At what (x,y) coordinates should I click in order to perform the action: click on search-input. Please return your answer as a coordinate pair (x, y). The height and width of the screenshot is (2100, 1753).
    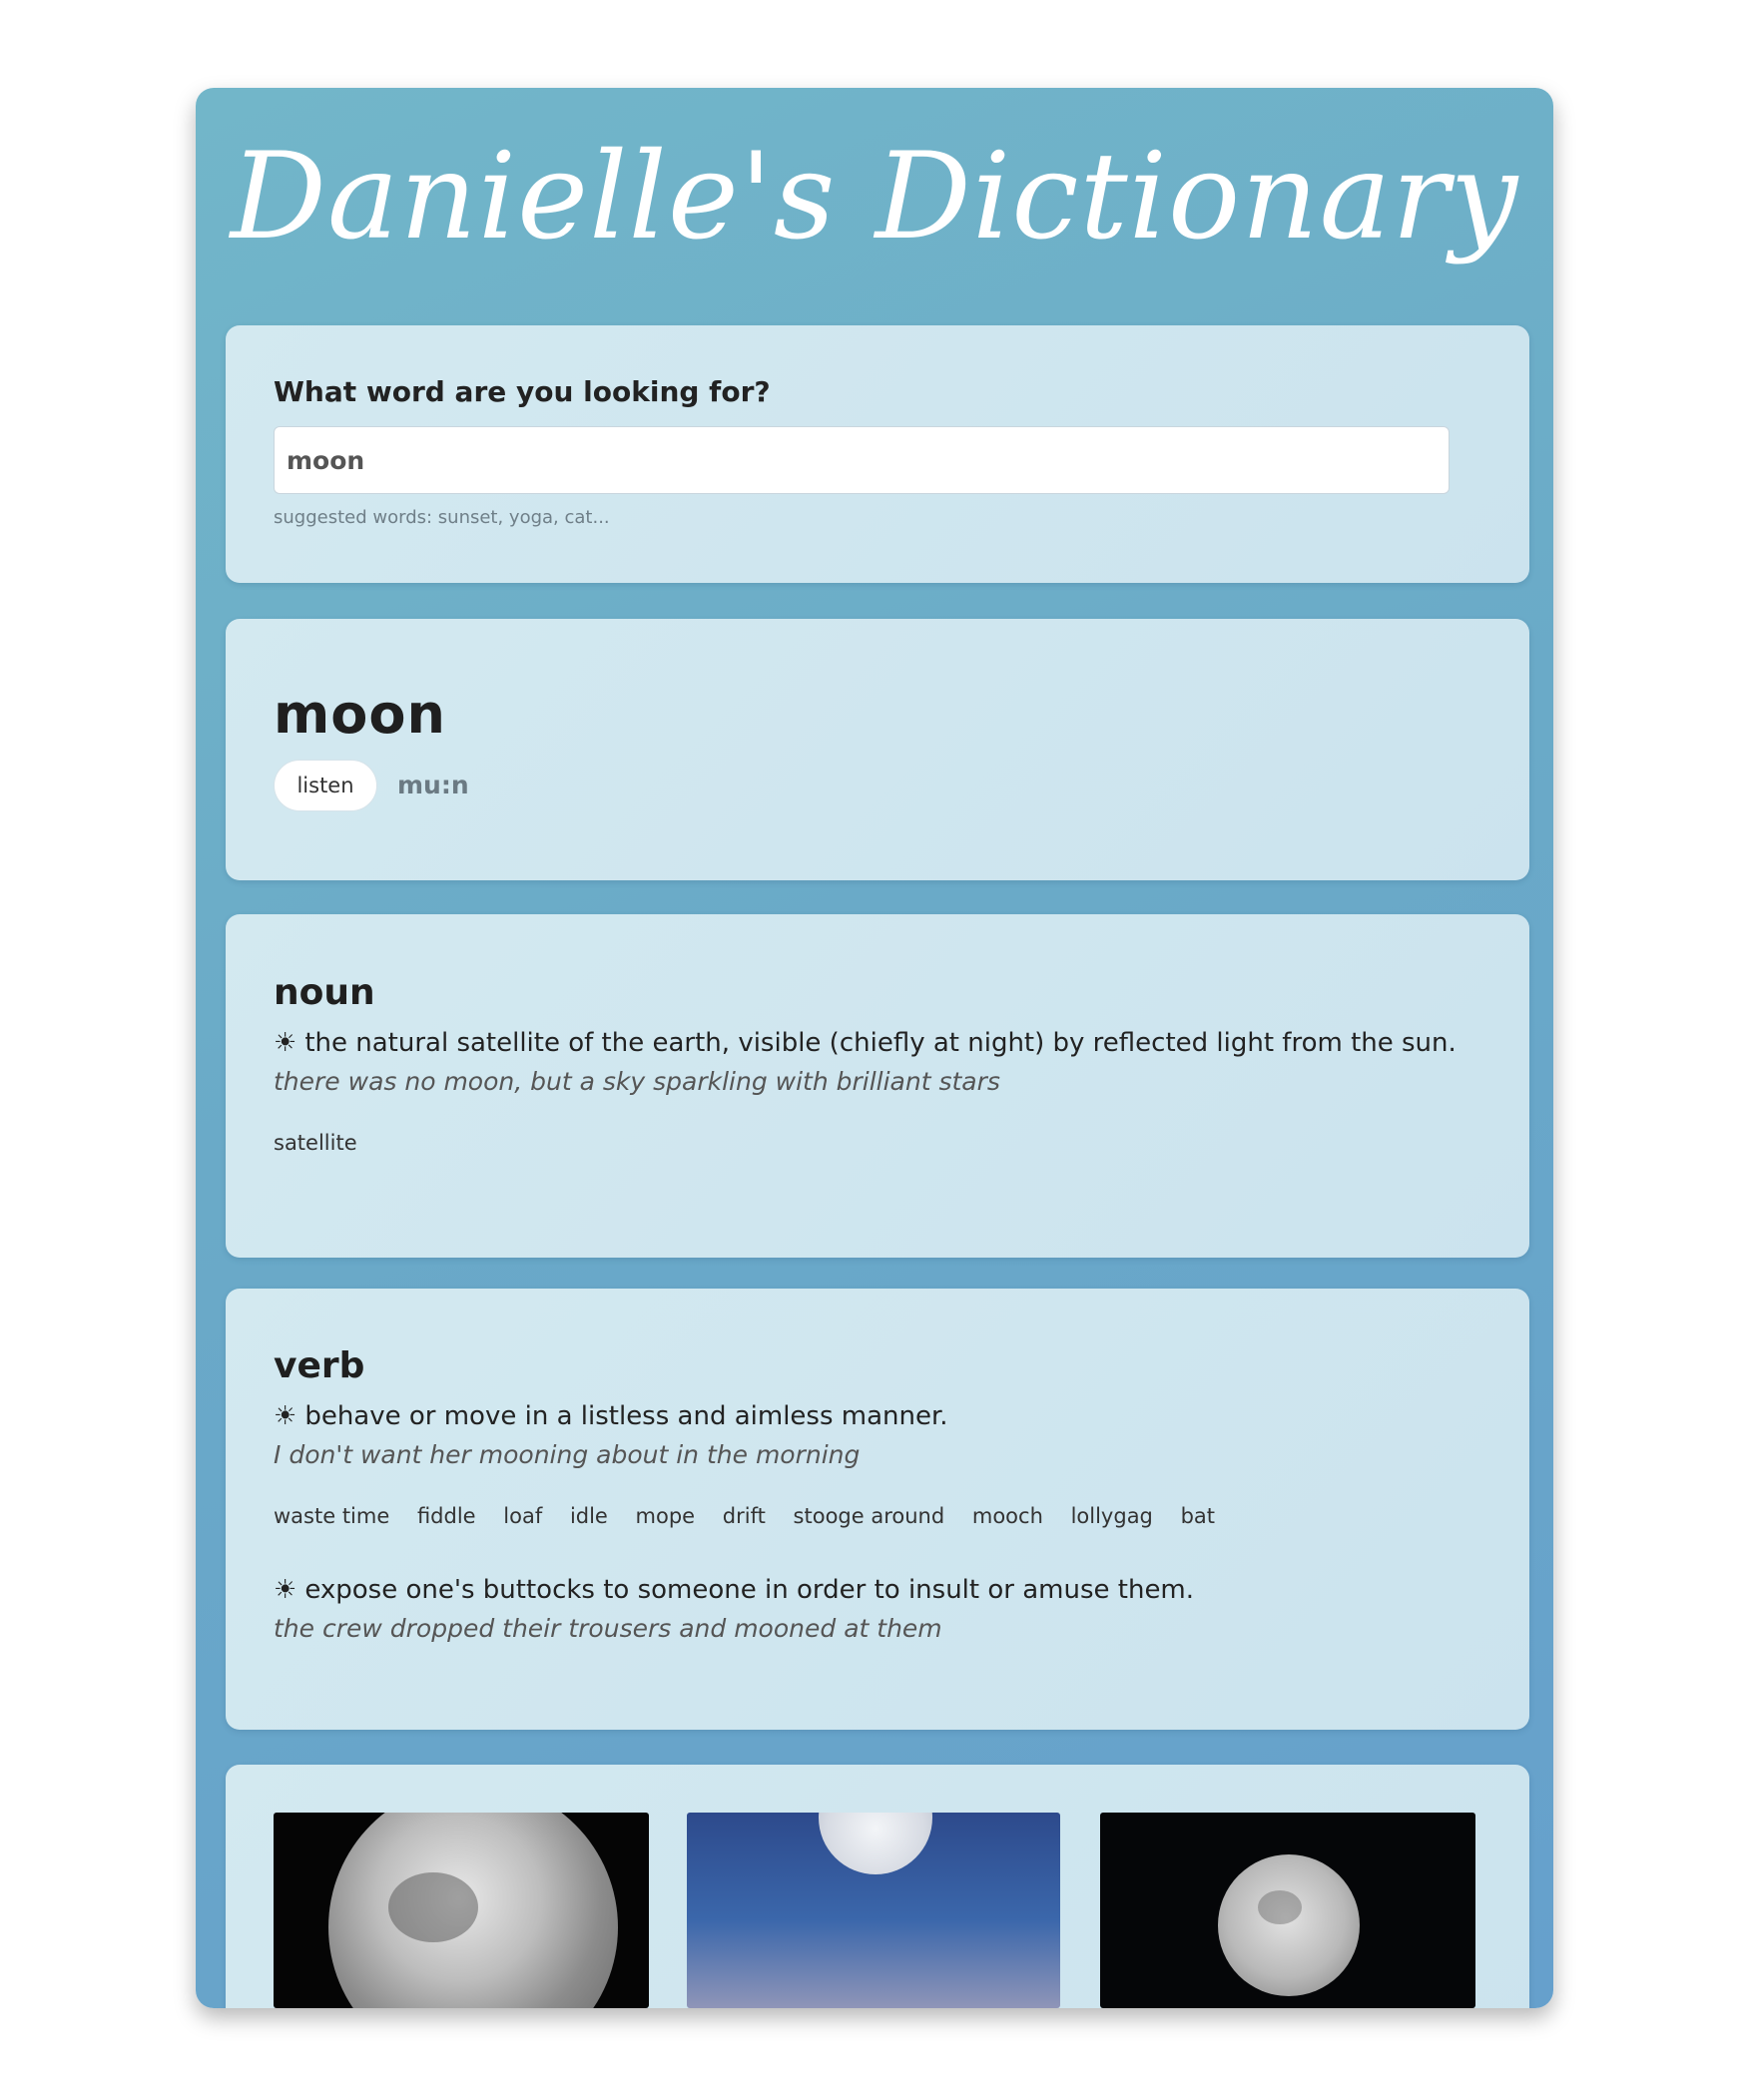
    Looking at the image, I should click on (862, 460).